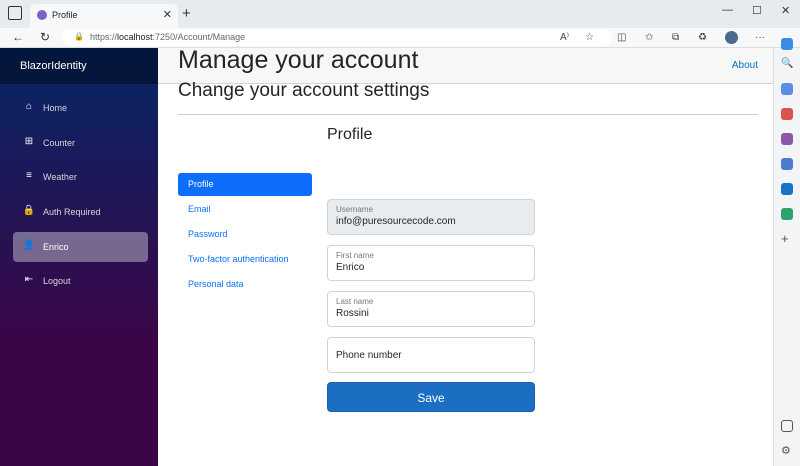  What do you see at coordinates (785, 10) in the screenshot?
I see `close-window-icon: ✕` at bounding box center [785, 10].